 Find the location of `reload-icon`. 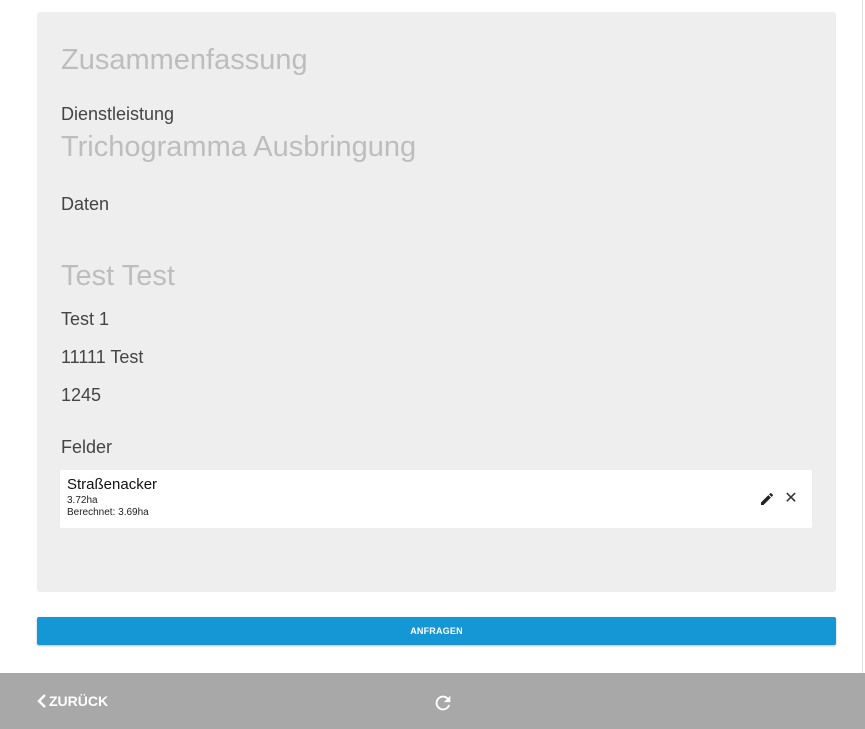

reload-icon is located at coordinates (443, 703).